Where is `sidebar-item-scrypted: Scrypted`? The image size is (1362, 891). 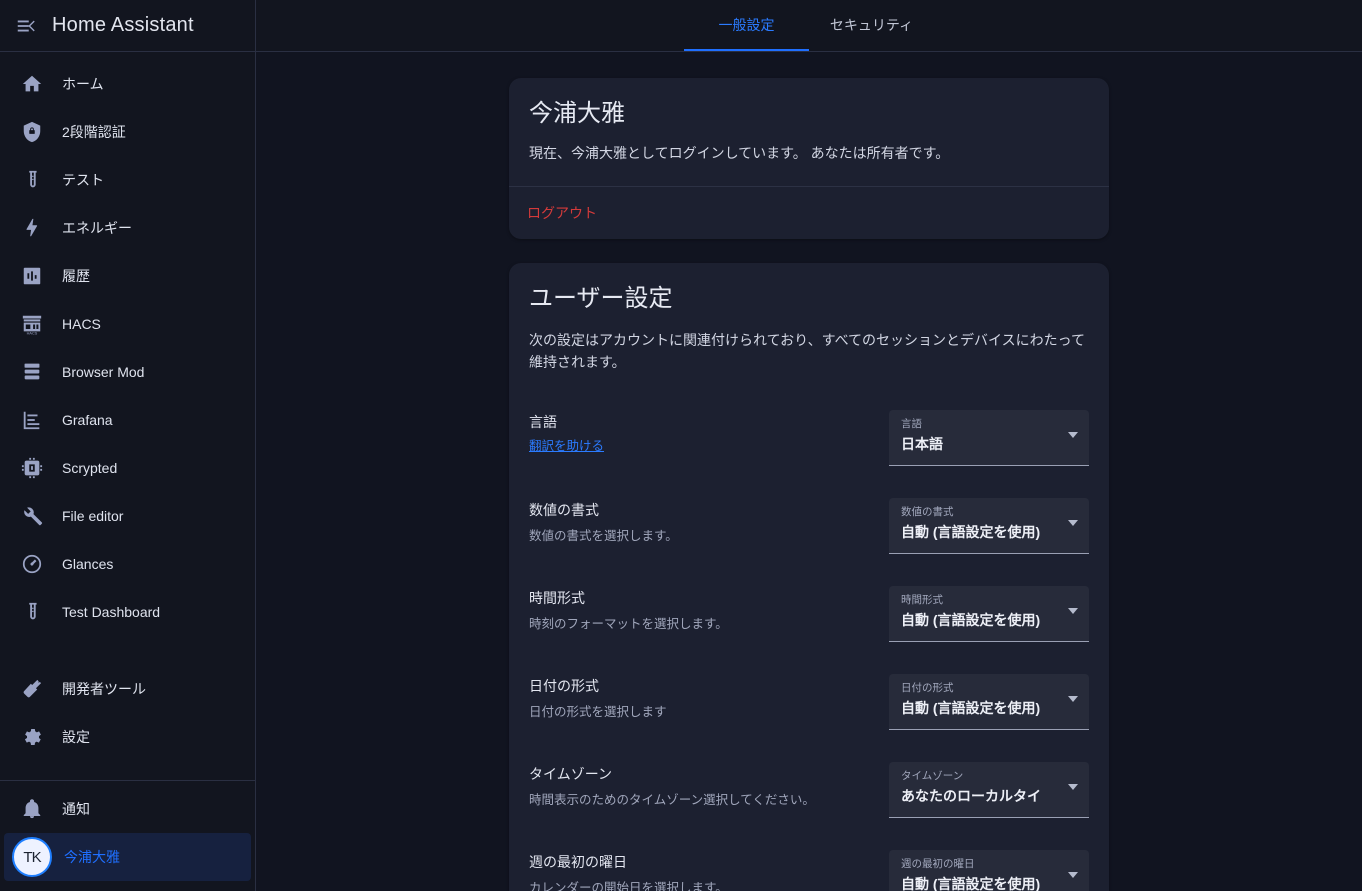 sidebar-item-scrypted: Scrypted is located at coordinates (127, 468).